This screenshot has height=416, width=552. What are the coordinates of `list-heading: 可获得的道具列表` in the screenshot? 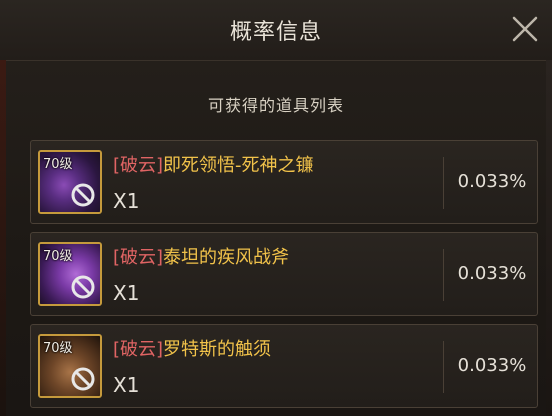 It's located at (275, 105).